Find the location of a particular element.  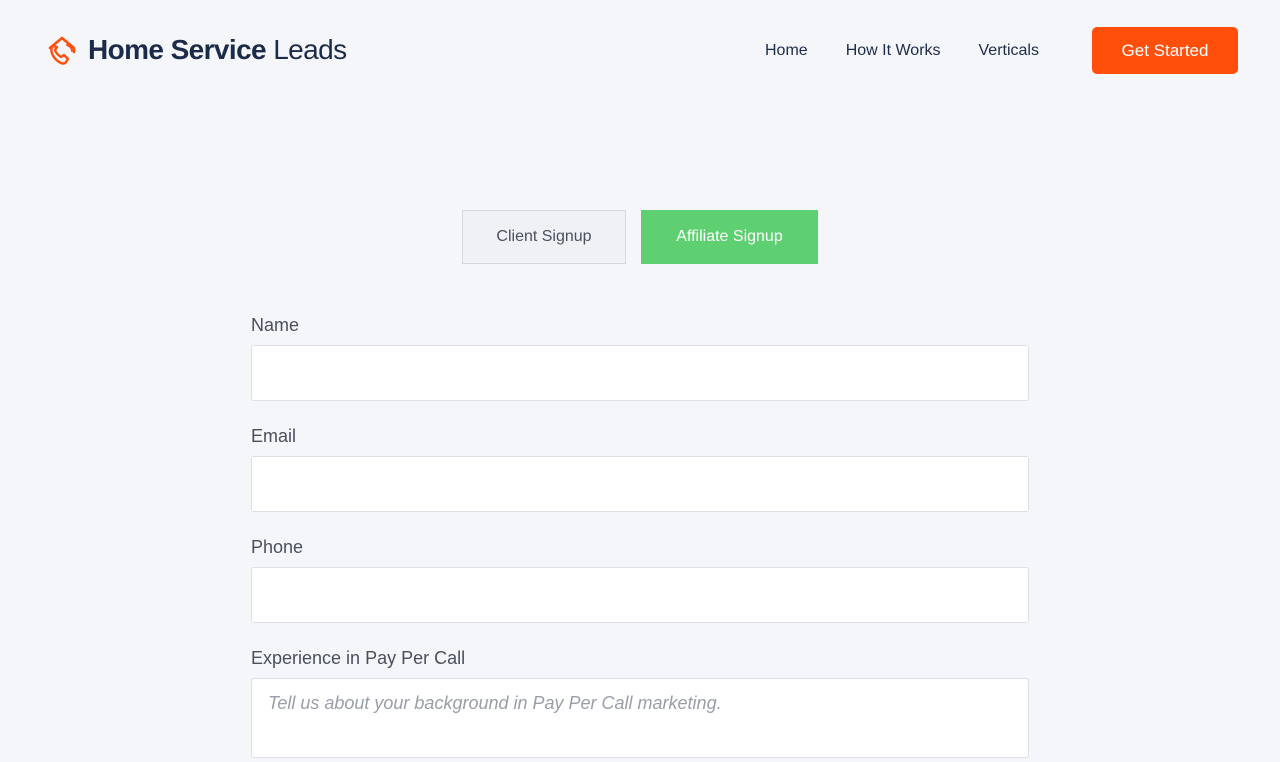

experience-textarea is located at coordinates (640, 718).